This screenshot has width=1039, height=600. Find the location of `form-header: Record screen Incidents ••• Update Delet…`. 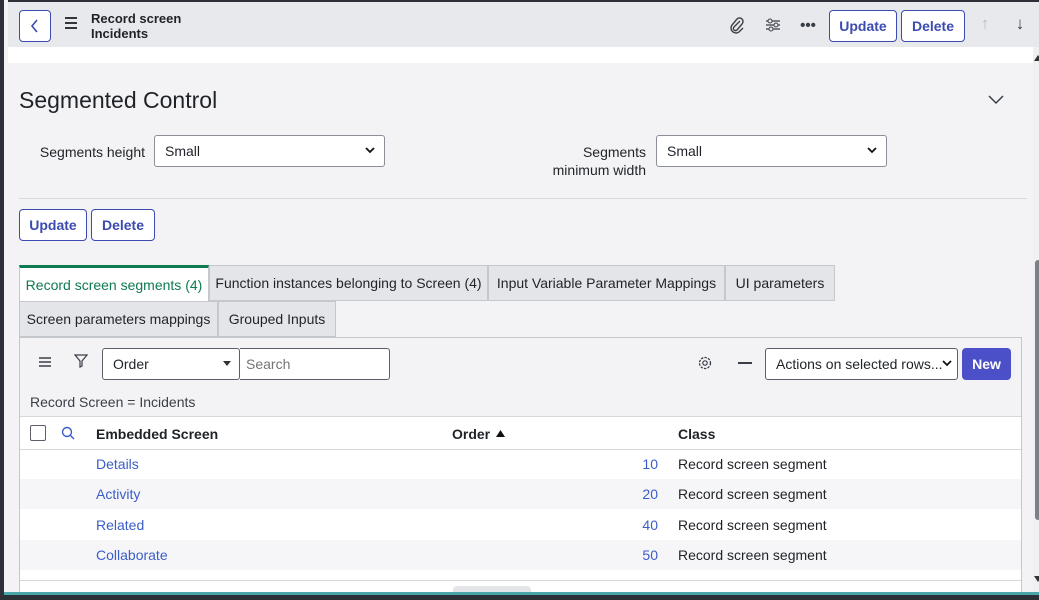

form-header: Record screen Incidents ••• Update Delet… is located at coordinates (523, 23).